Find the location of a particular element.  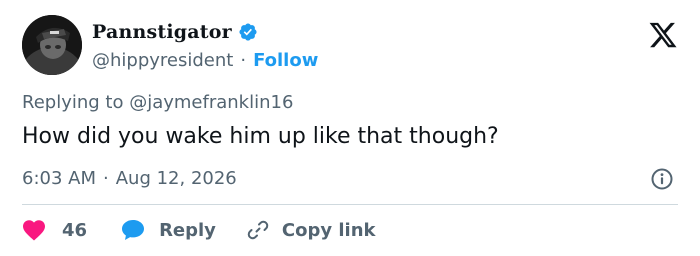

follow-button: Follow is located at coordinates (285, 60).